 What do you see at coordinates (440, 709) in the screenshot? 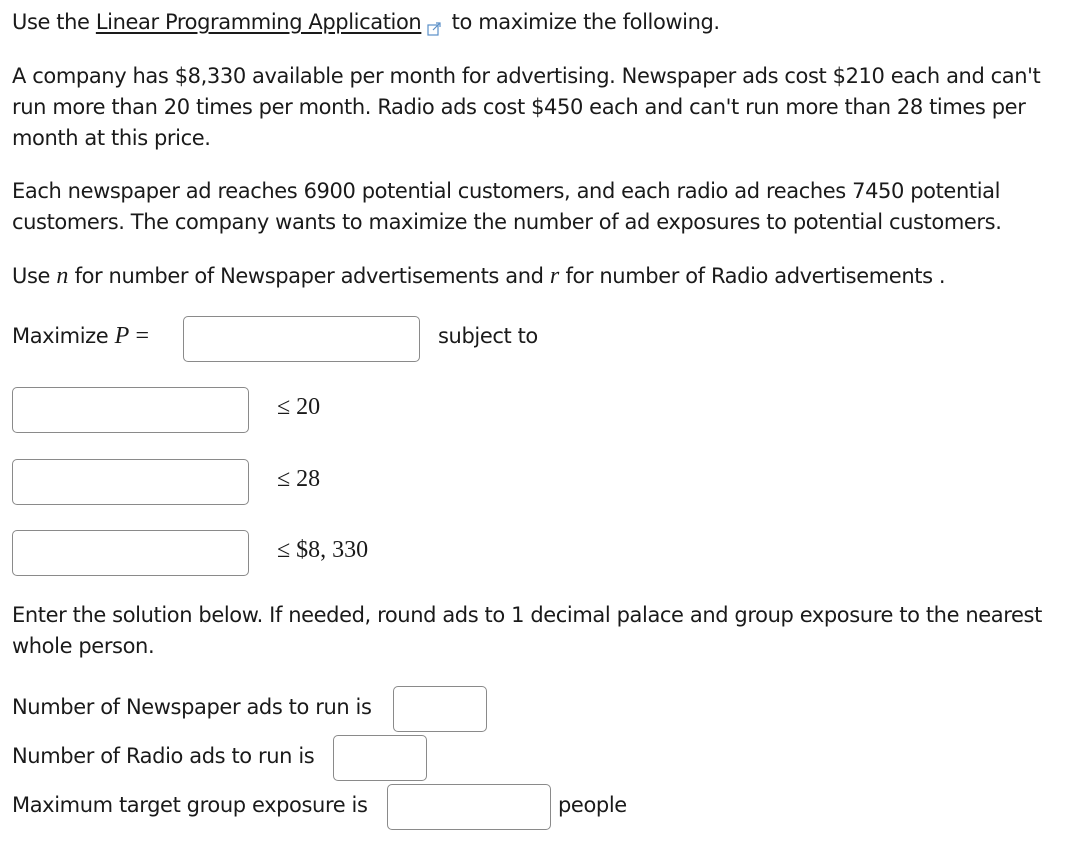
I see `newspaper-ads-input` at bounding box center [440, 709].